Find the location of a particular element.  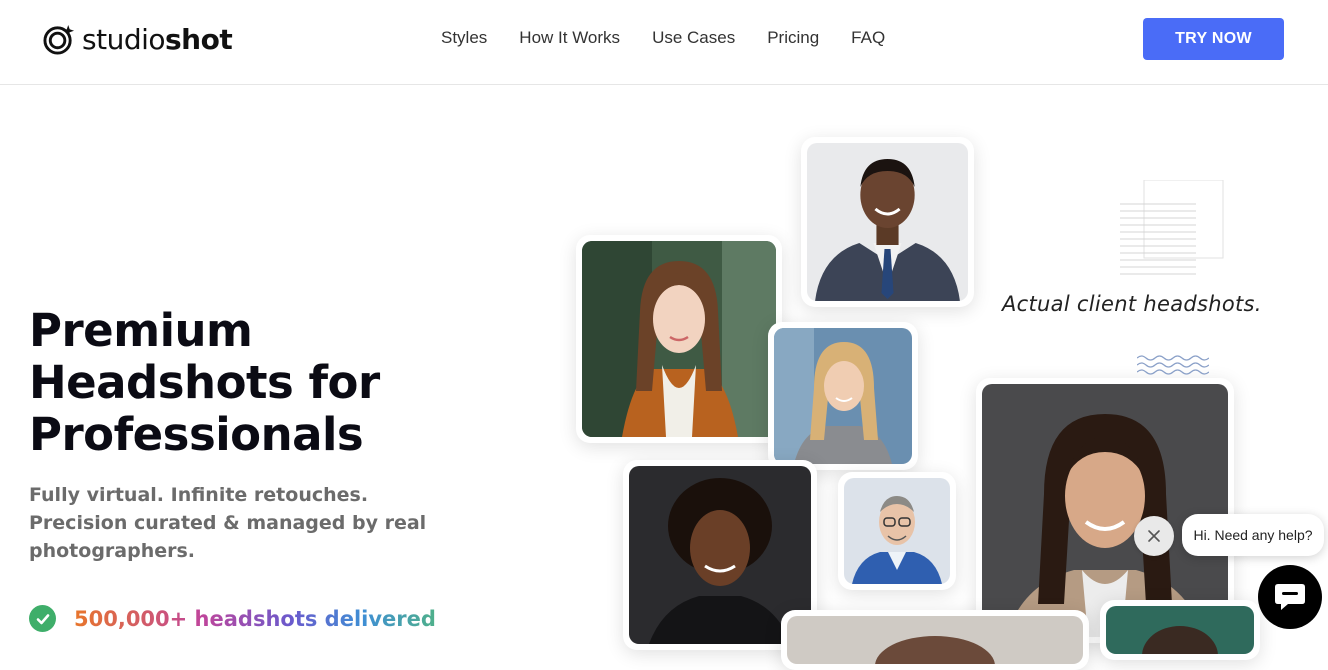

hero-title-line: Premium is located at coordinates (141, 330).